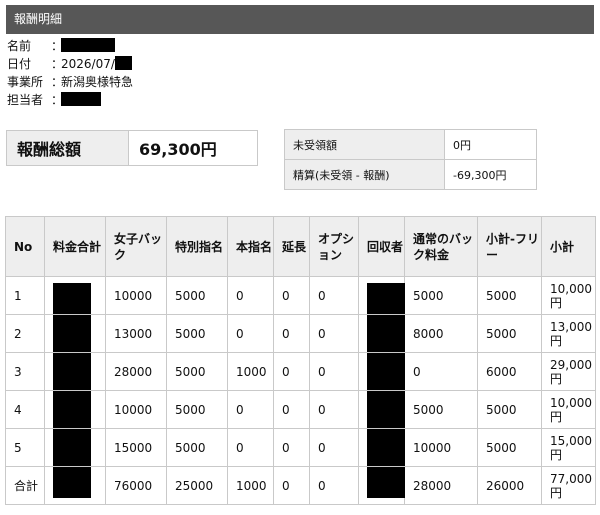  What do you see at coordinates (88, 64) in the screenshot?
I see `date-value: 2026/07/` at bounding box center [88, 64].